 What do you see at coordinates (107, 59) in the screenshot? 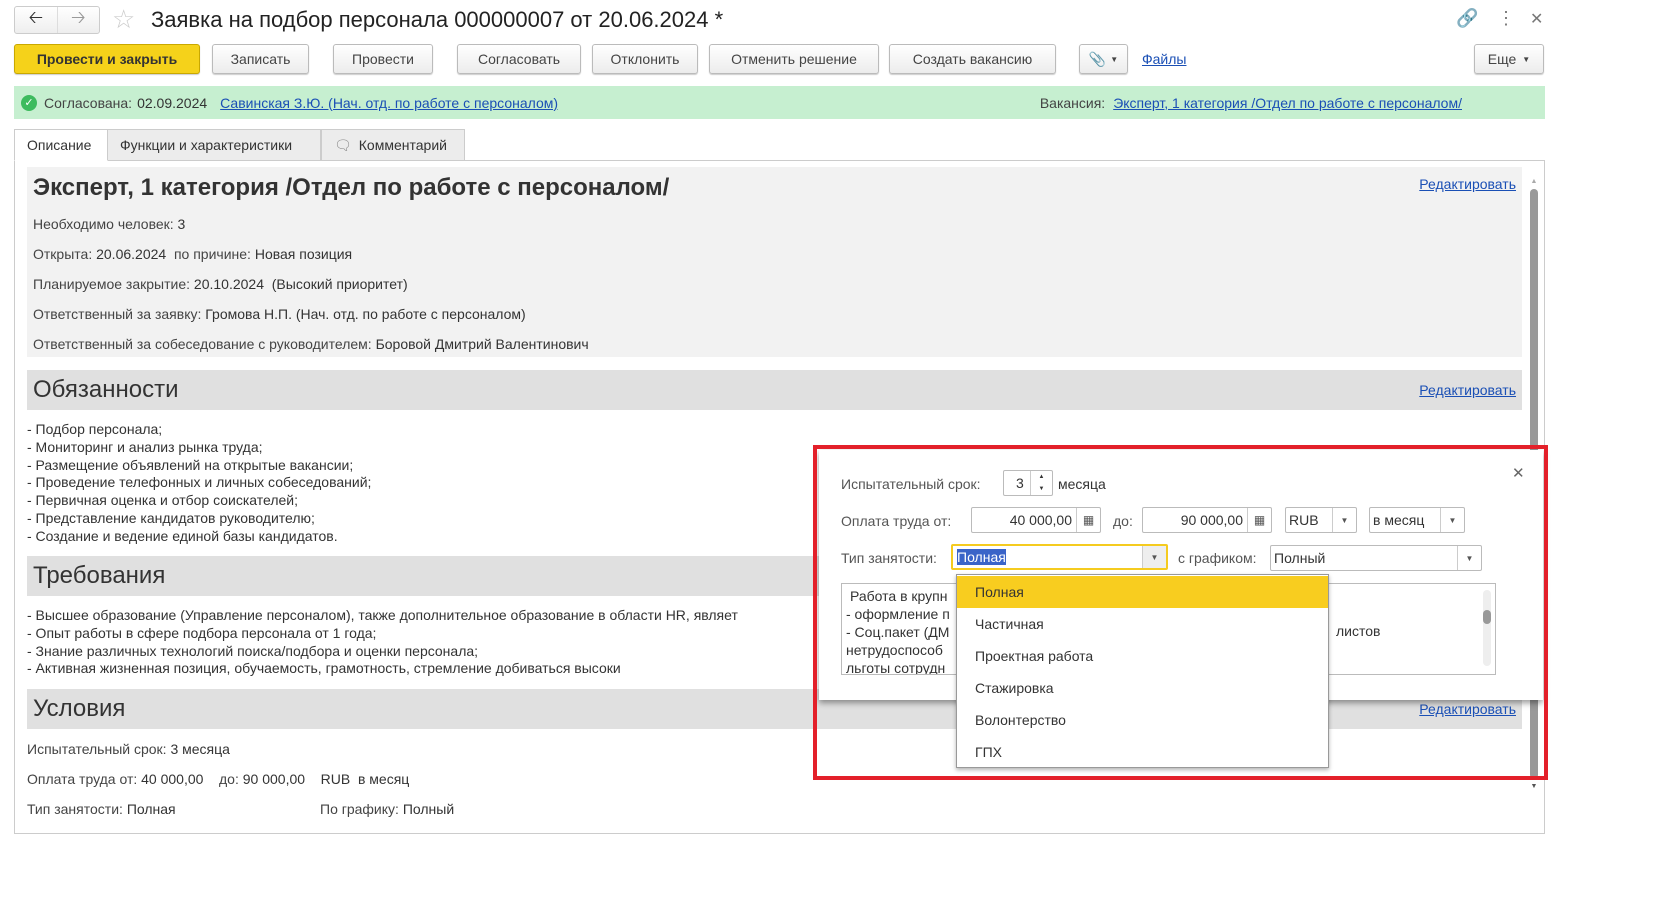
I see `post-and-close-button: Провести и закрыть` at bounding box center [107, 59].